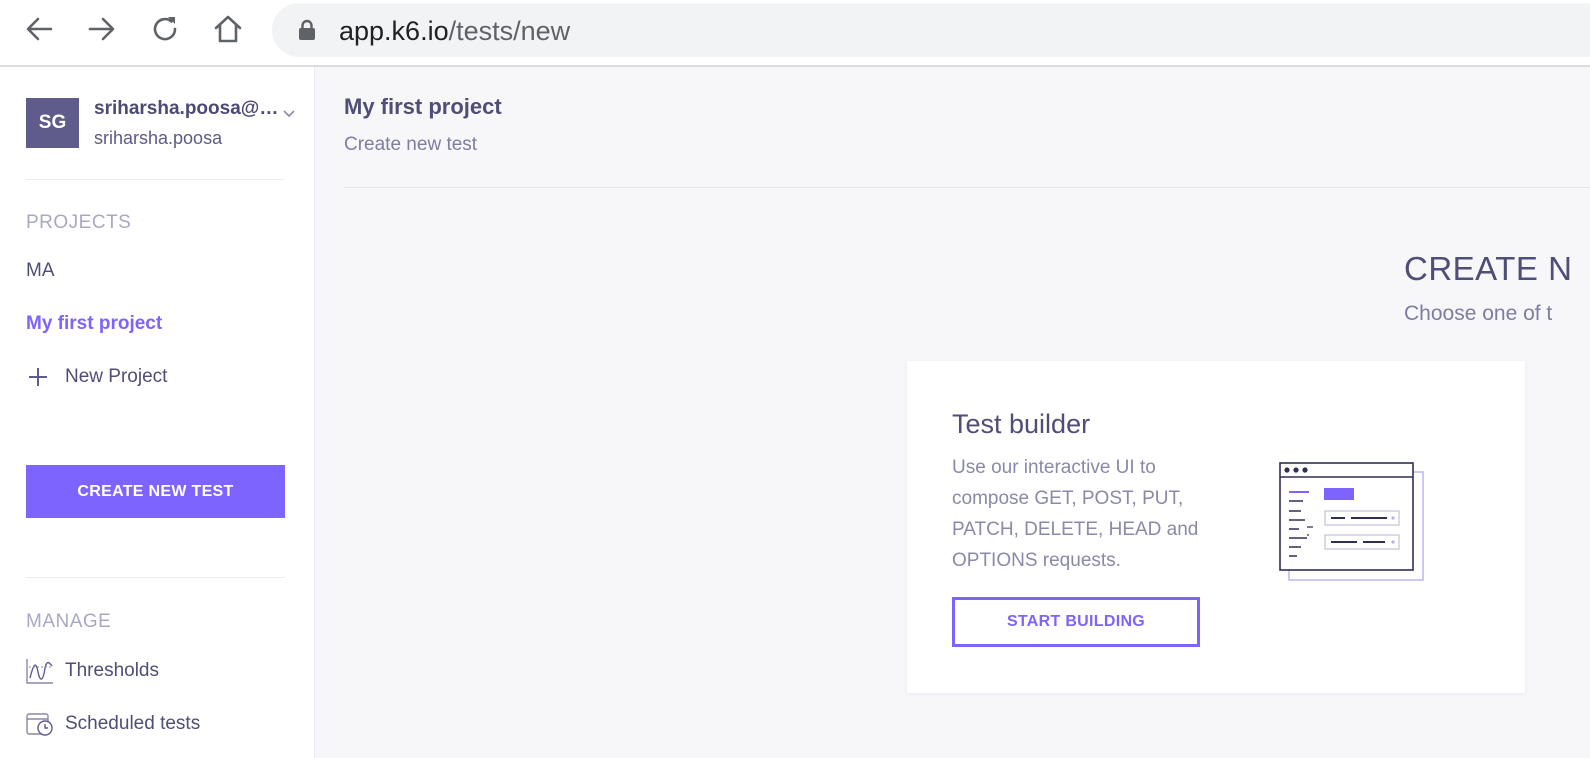  Describe the element at coordinates (1021, 424) in the screenshot. I see `card-title: Test builder` at that location.